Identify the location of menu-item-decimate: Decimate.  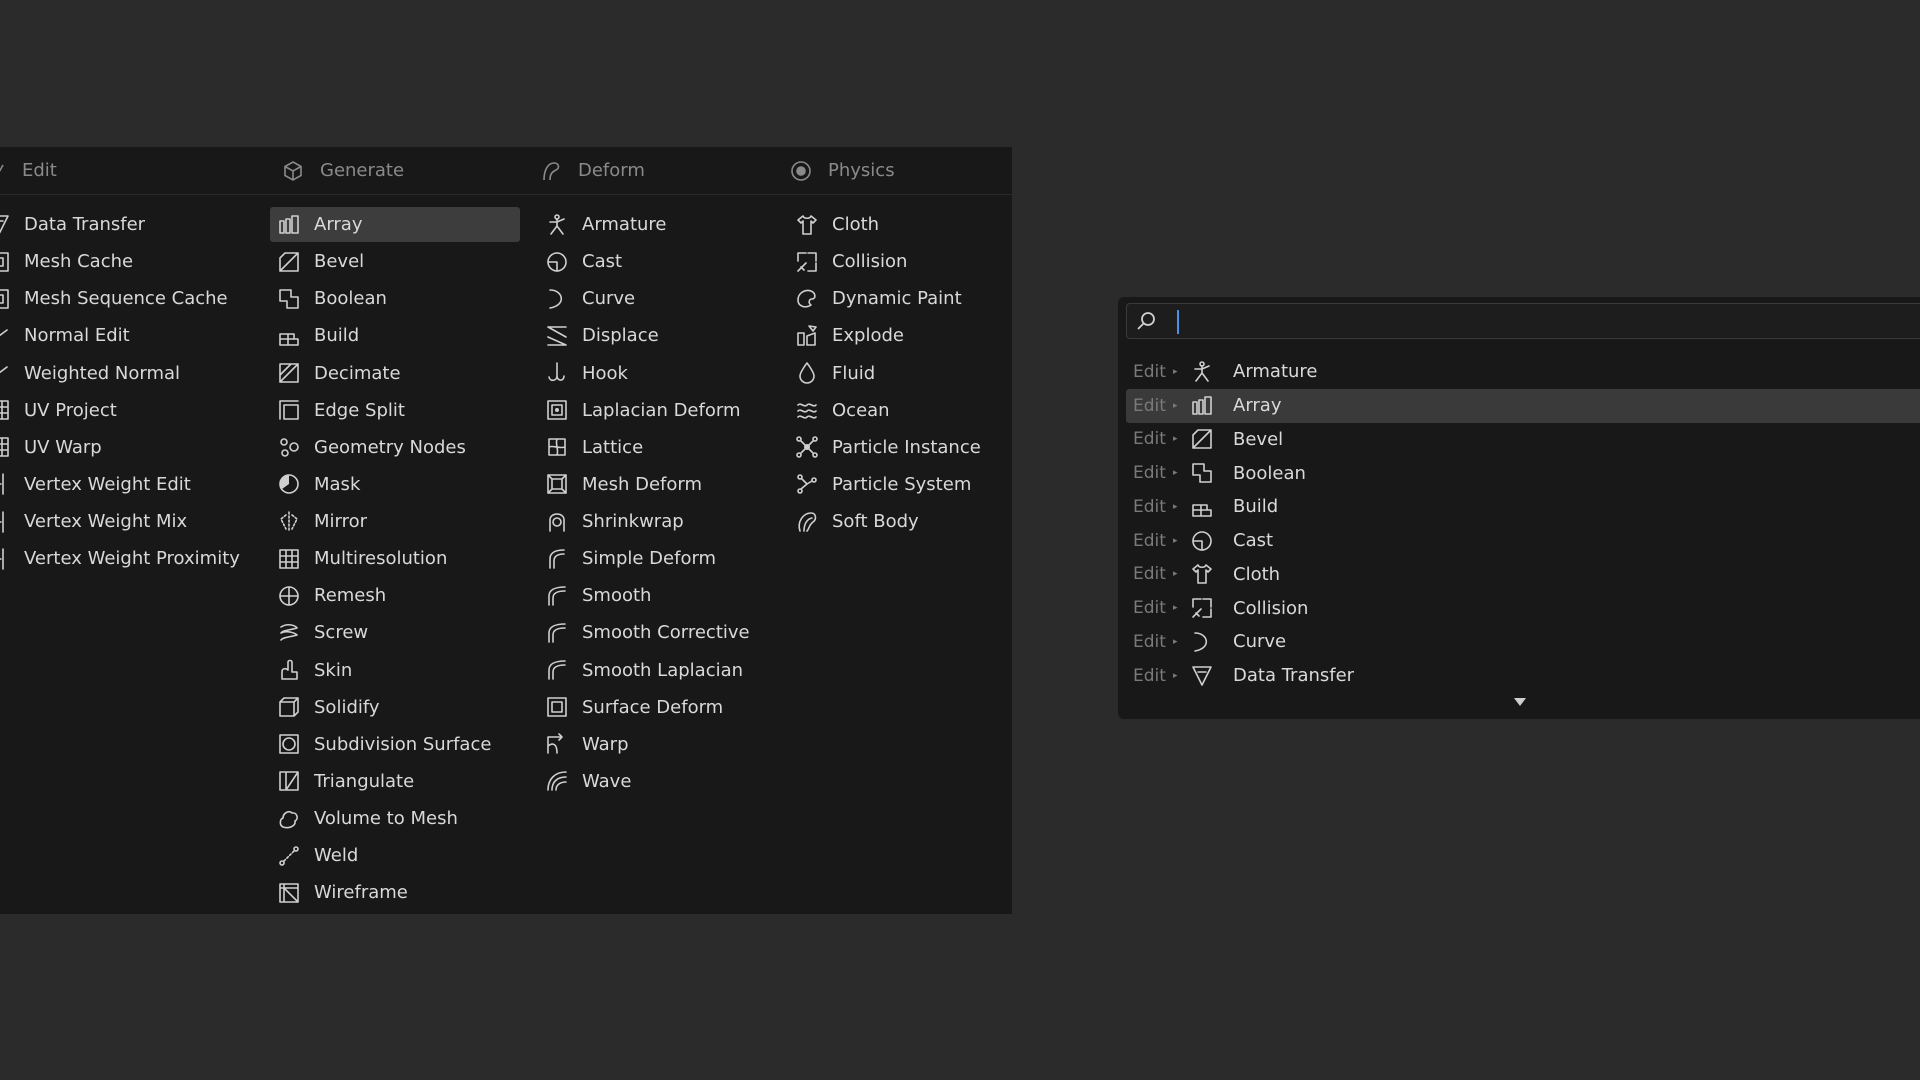
(398, 373).